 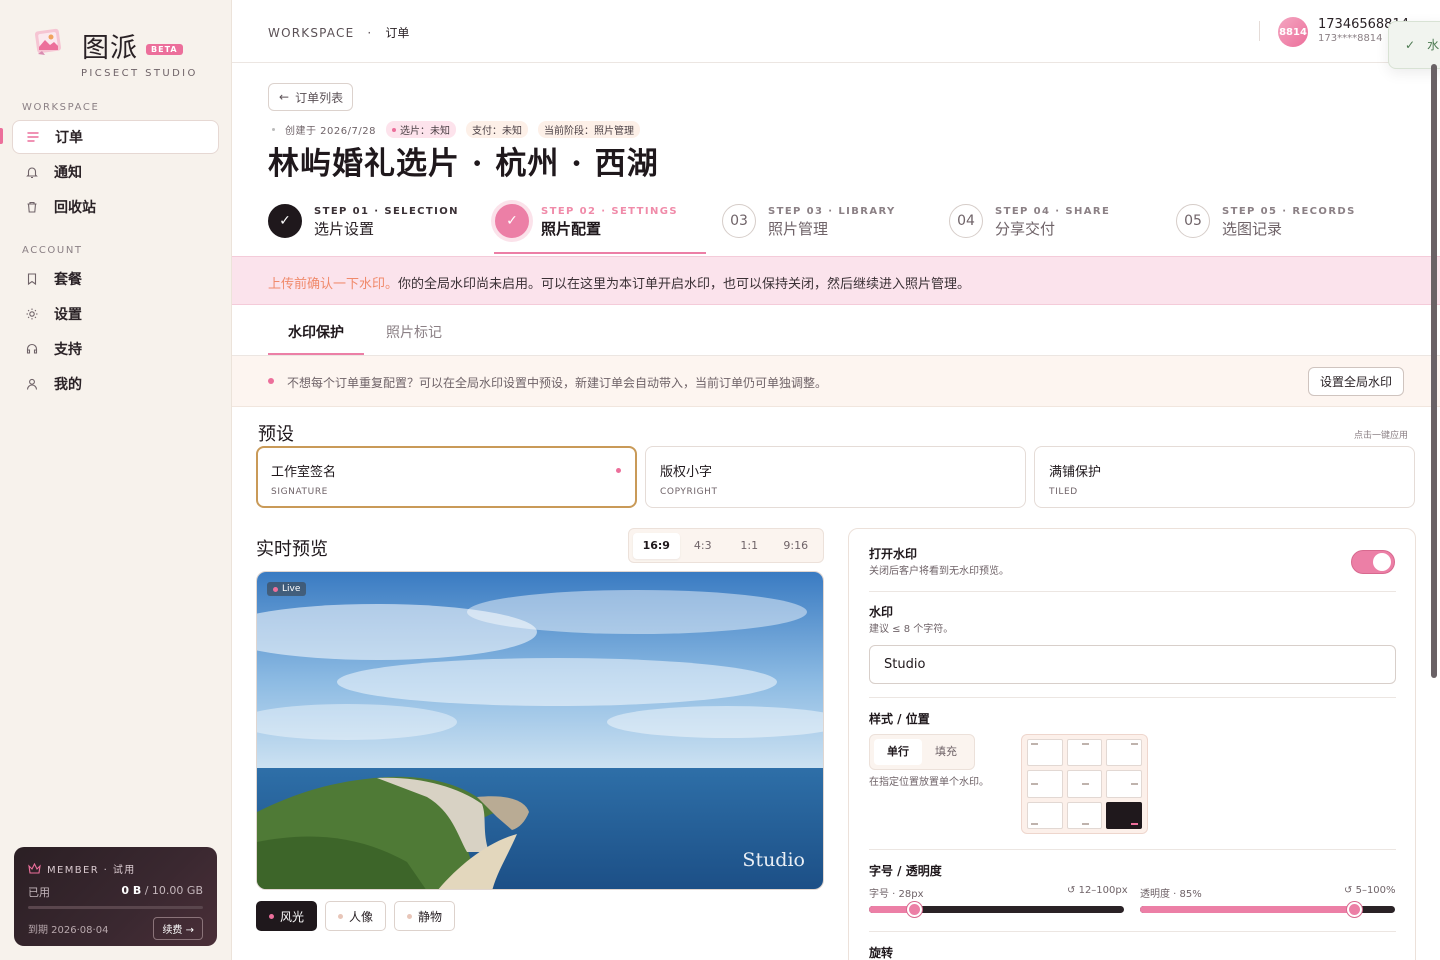 I want to click on sidebar-item-trash: 回收站, so click(x=115, y=207).